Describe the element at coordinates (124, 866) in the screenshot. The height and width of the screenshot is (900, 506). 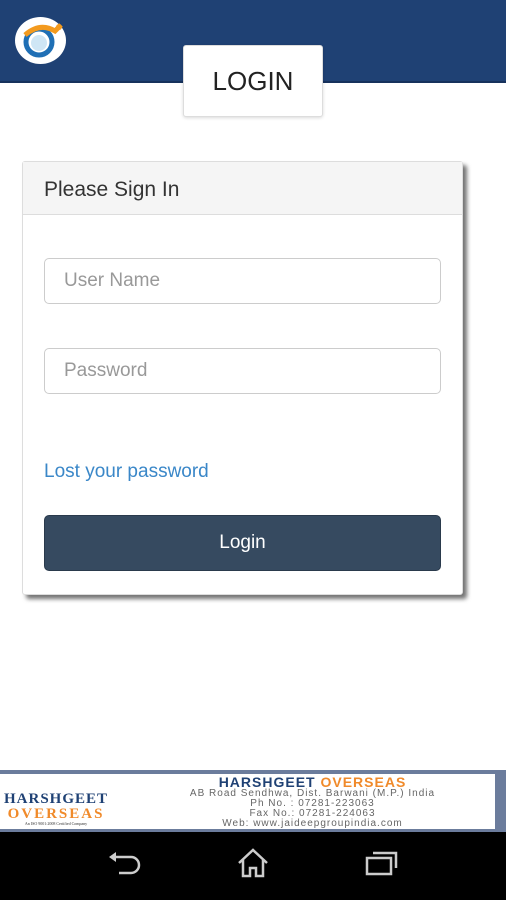
I see `back-icon` at that location.